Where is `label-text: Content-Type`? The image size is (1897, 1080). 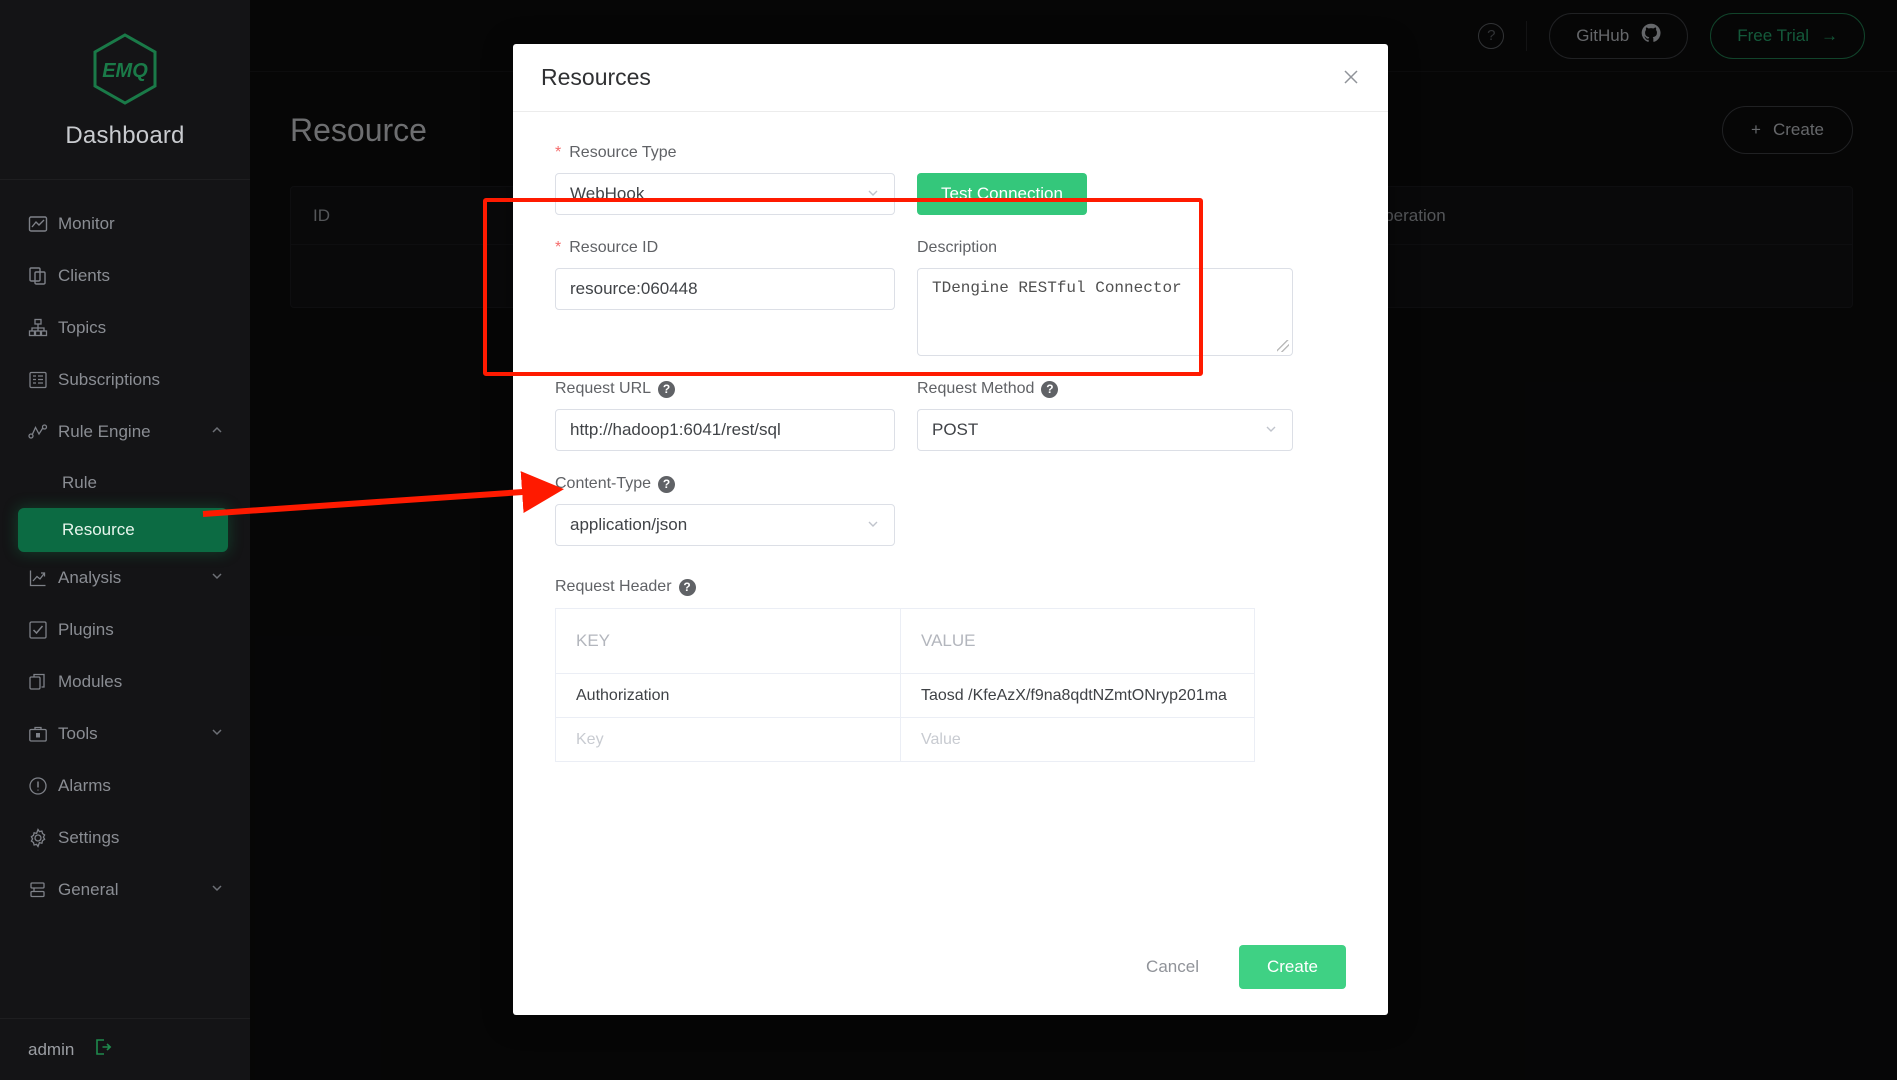 label-text: Content-Type is located at coordinates (603, 483).